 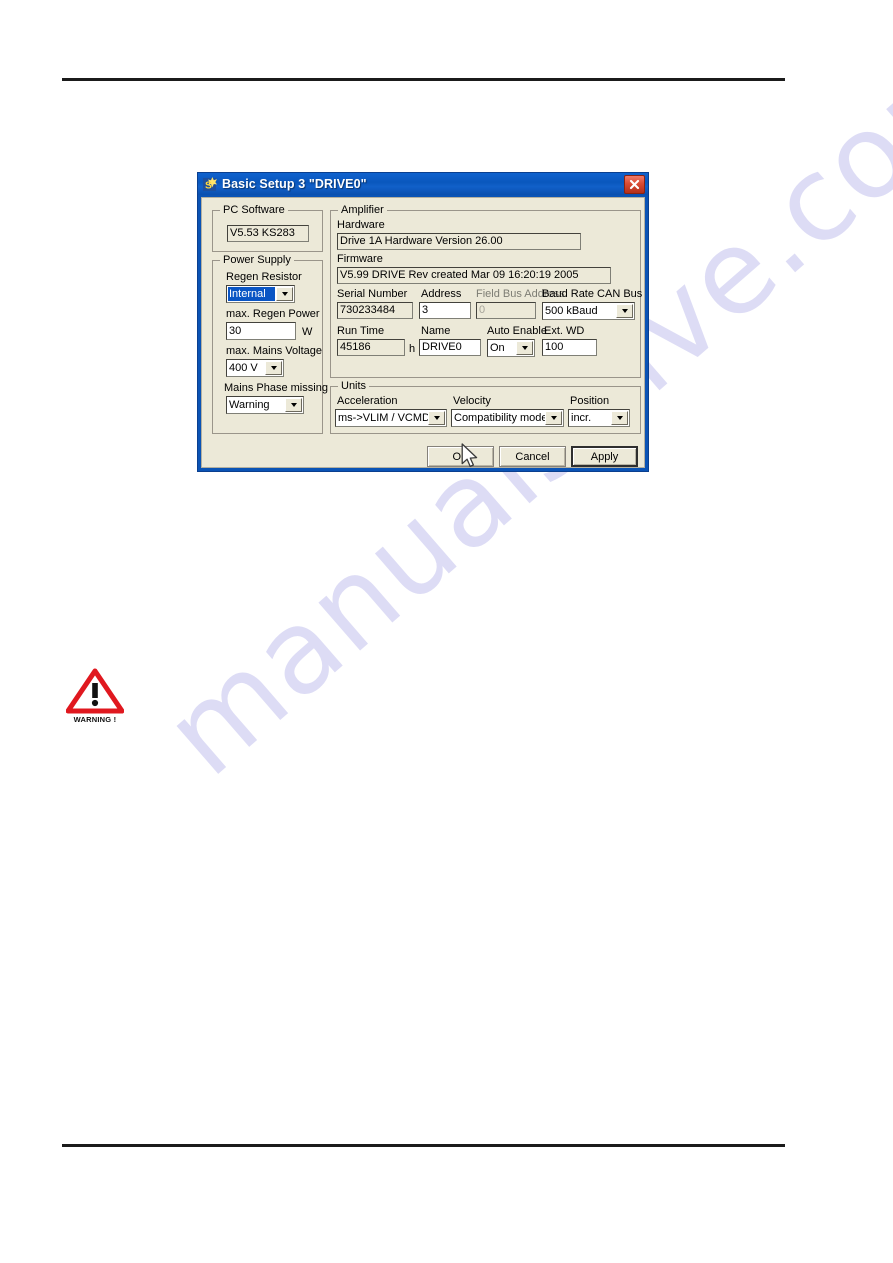 I want to click on label-regen-resistor: Regen Resistor, so click(x=264, y=277).